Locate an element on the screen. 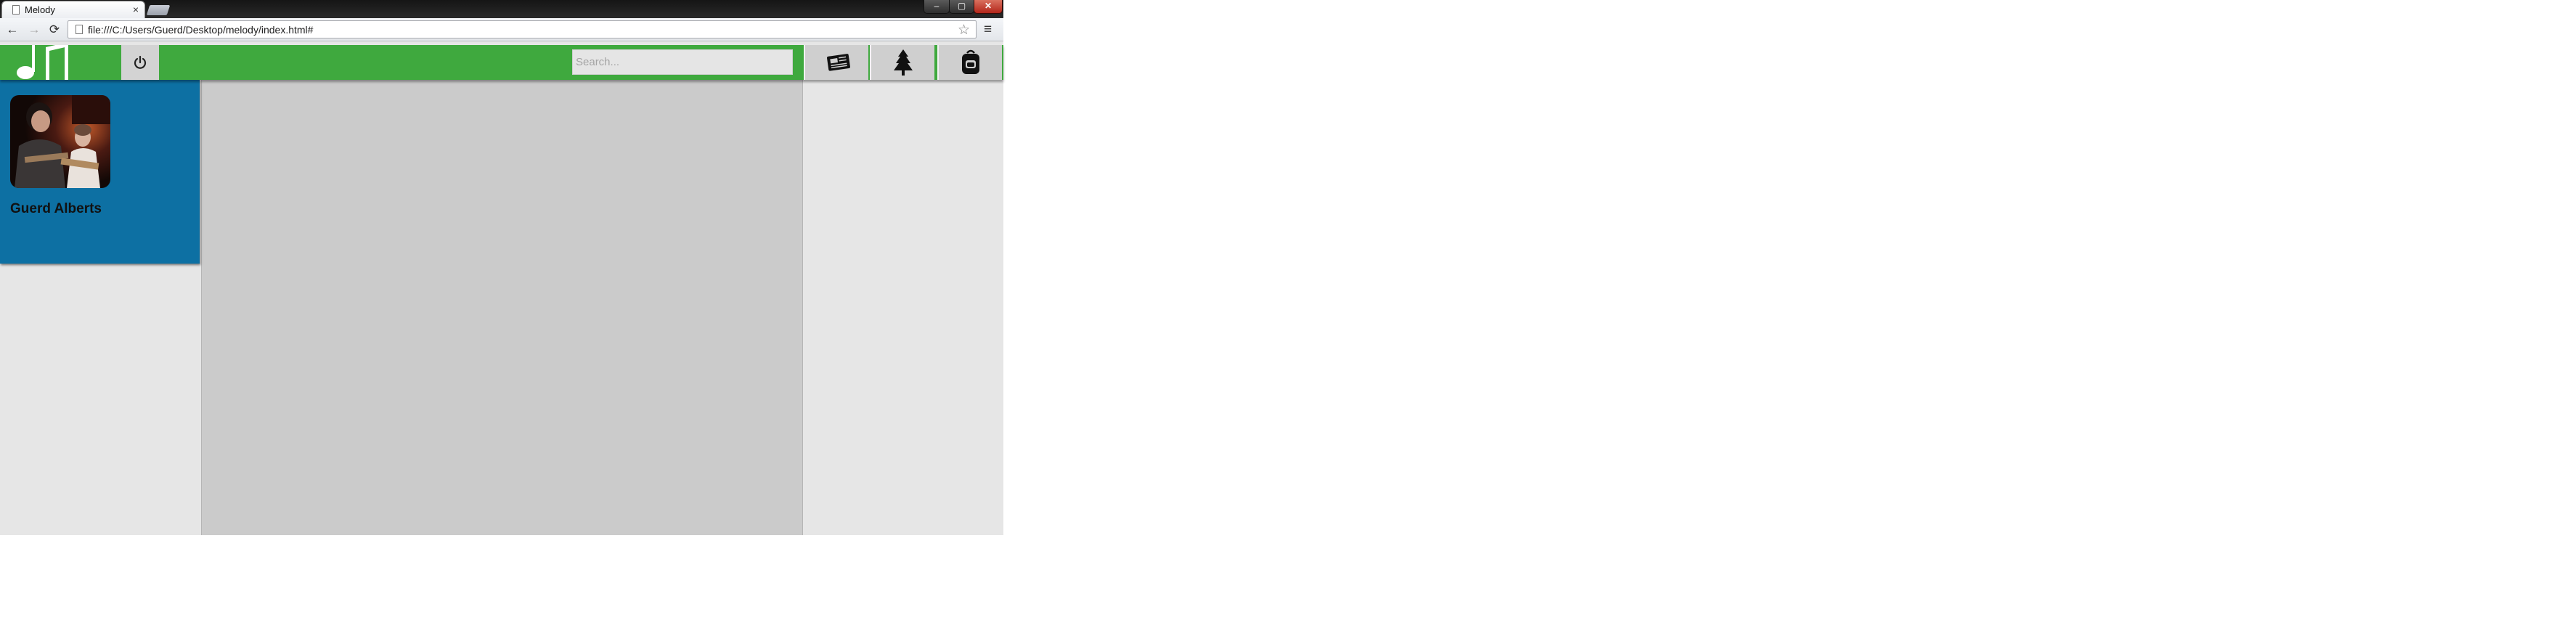 The width and height of the screenshot is (2576, 639). page-icon is located at coordinates (79, 29).